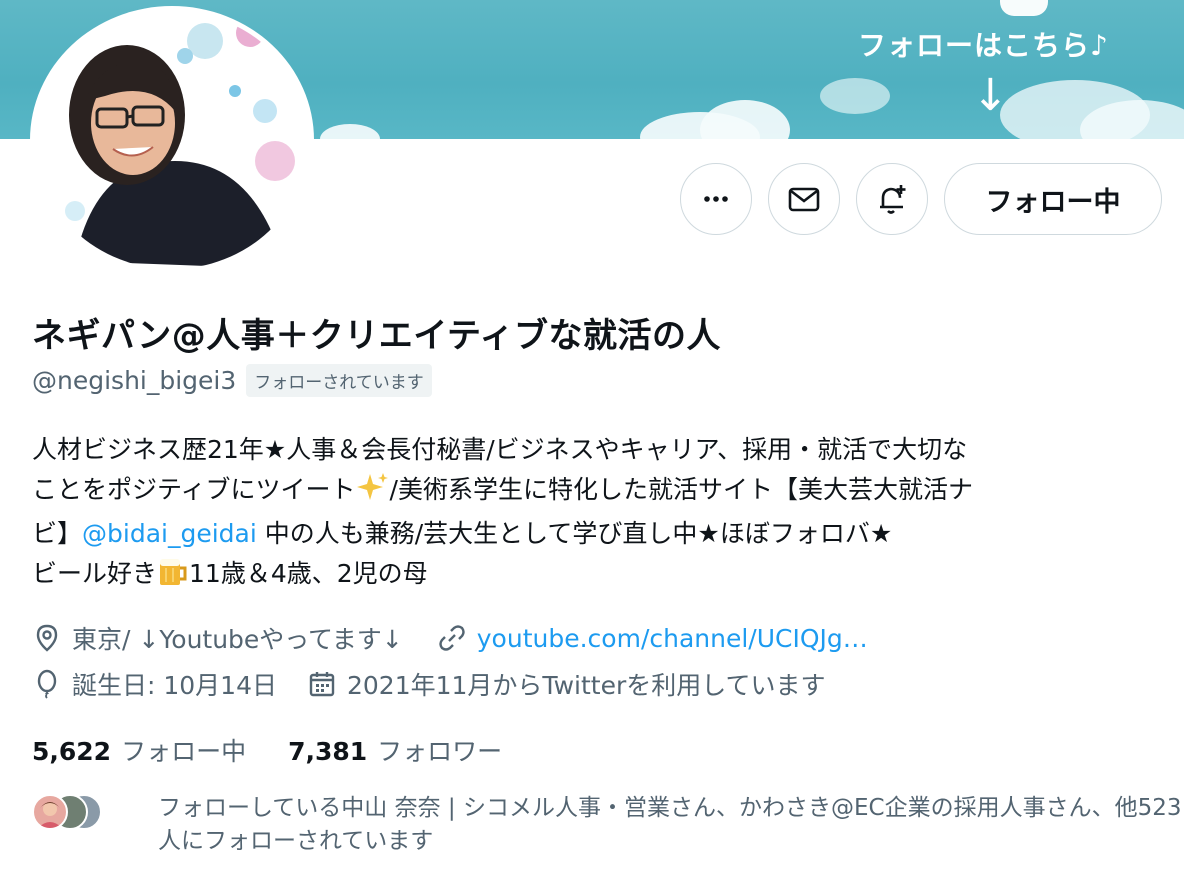 This screenshot has height=876, width=1184. What do you see at coordinates (574, 533) in the screenshot?
I see `bio-text: 中の人も兼務/芸大生として学び直し中★ほぼフォロバ★` at bounding box center [574, 533].